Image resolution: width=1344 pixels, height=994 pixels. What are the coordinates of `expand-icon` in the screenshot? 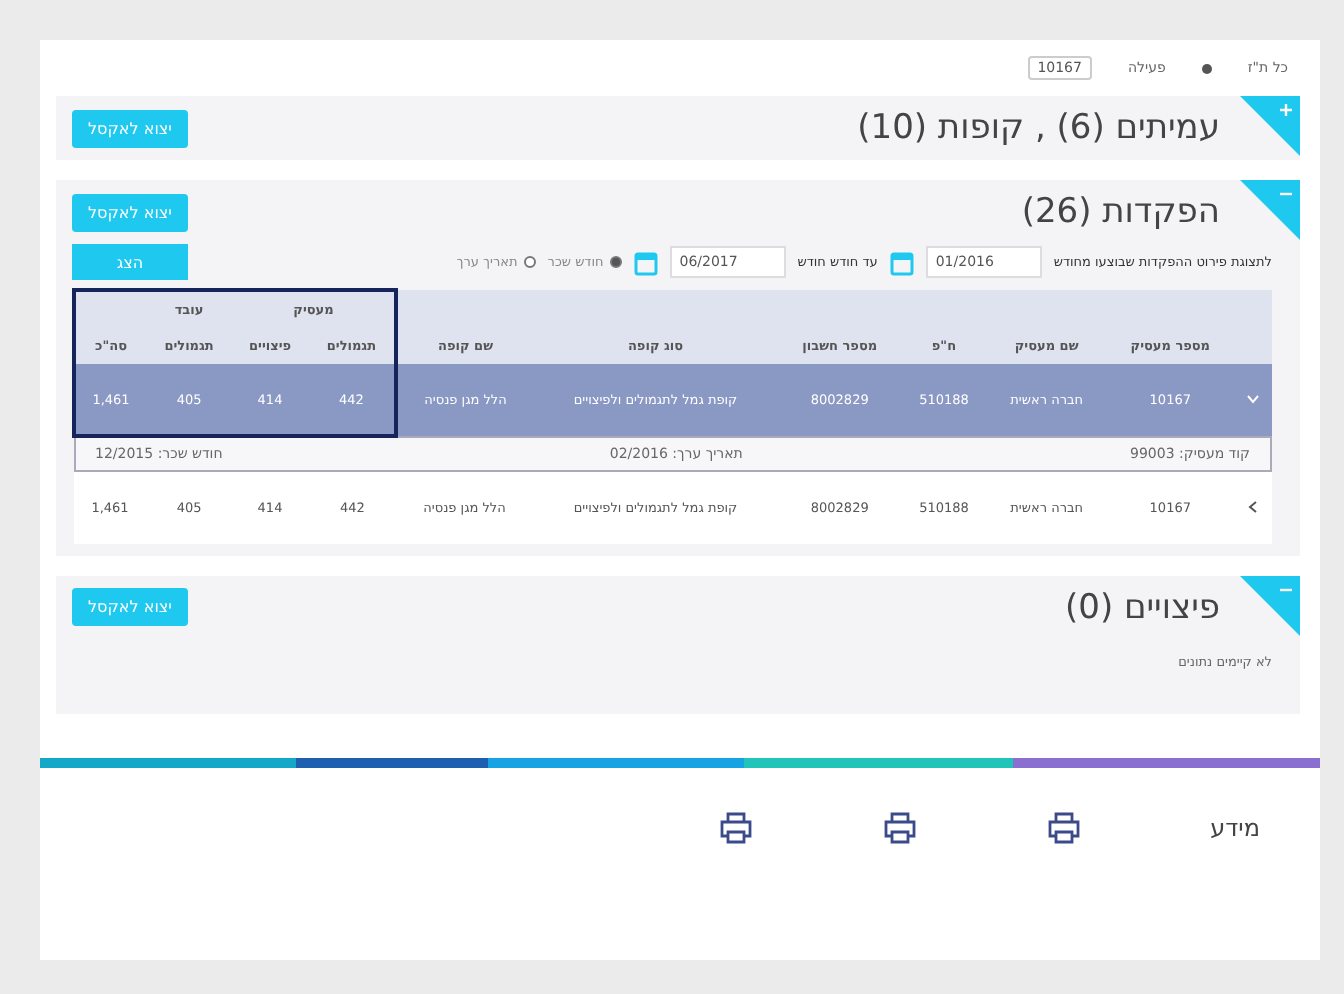 It's located at (1270, 126).